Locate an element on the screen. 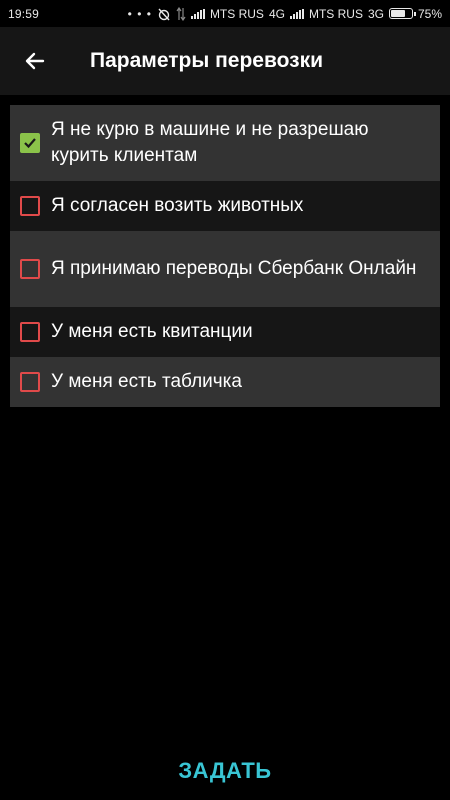 This screenshot has height=800, width=450. option-row: Я согласен возить животных is located at coordinates (225, 206).